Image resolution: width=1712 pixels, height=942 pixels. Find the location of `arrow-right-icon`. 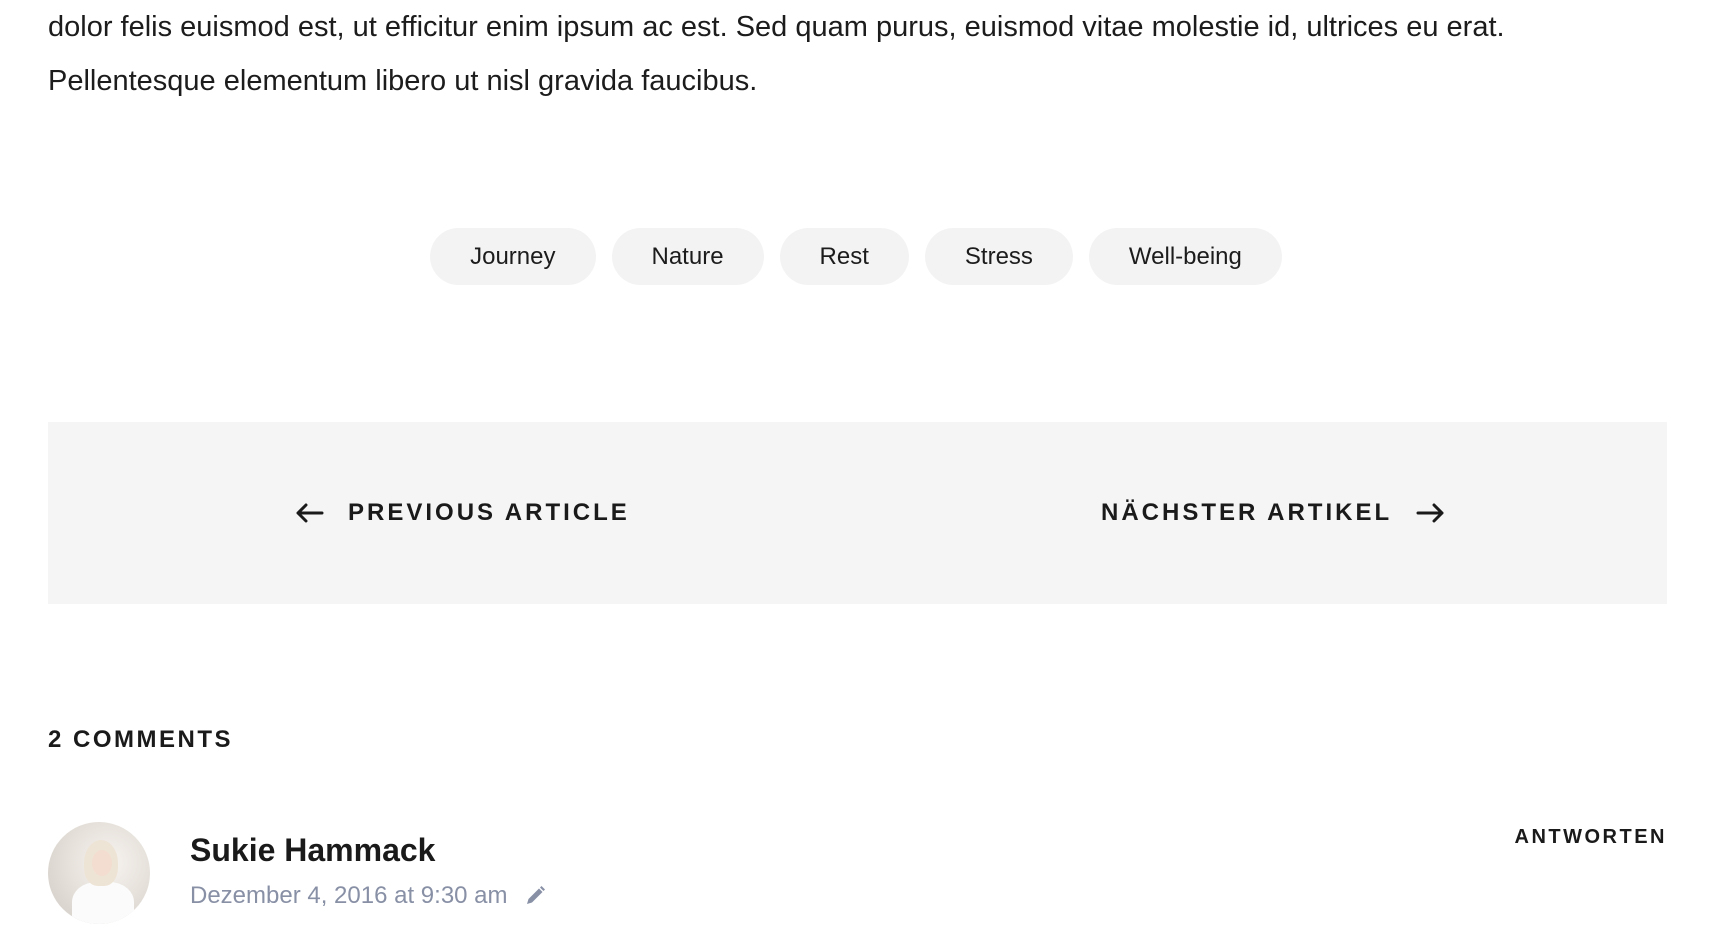

arrow-right-icon is located at coordinates (1430, 513).